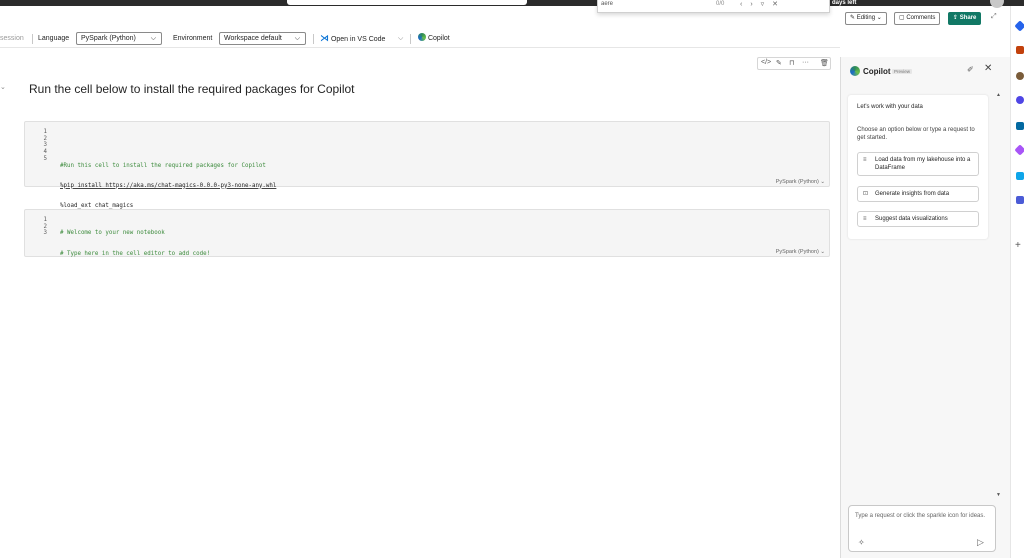 This screenshot has width=1024, height=558. Describe the element at coordinates (998, 95) in the screenshot. I see `scroll-up-arrow-icon: ▲` at that location.